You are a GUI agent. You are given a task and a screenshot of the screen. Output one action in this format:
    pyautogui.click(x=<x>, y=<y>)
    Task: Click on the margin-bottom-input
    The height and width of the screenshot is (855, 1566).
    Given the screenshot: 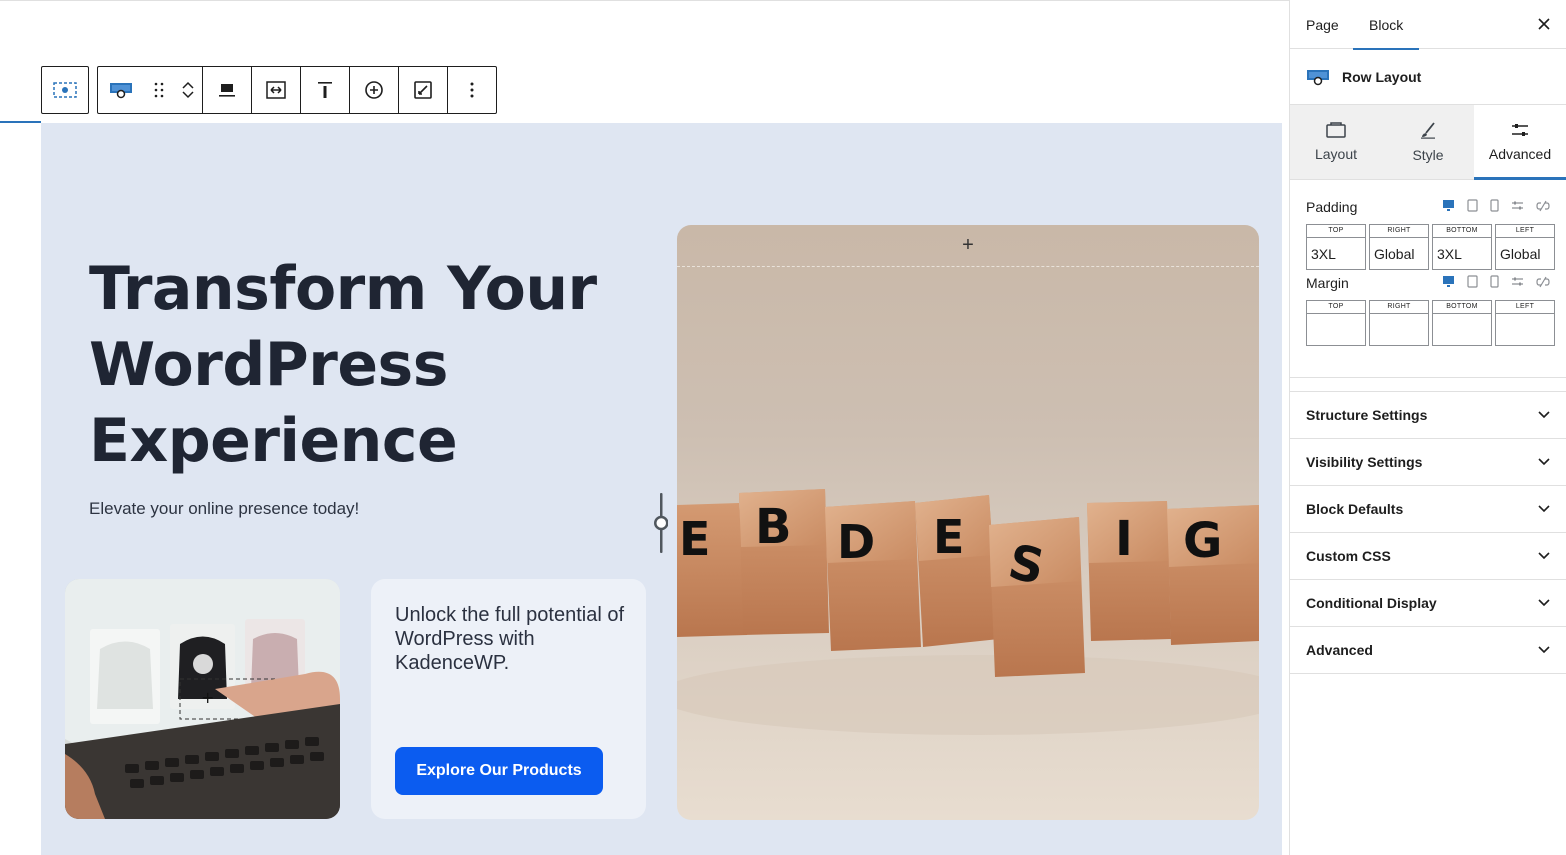 What is the action you would take?
    pyautogui.click(x=1462, y=329)
    